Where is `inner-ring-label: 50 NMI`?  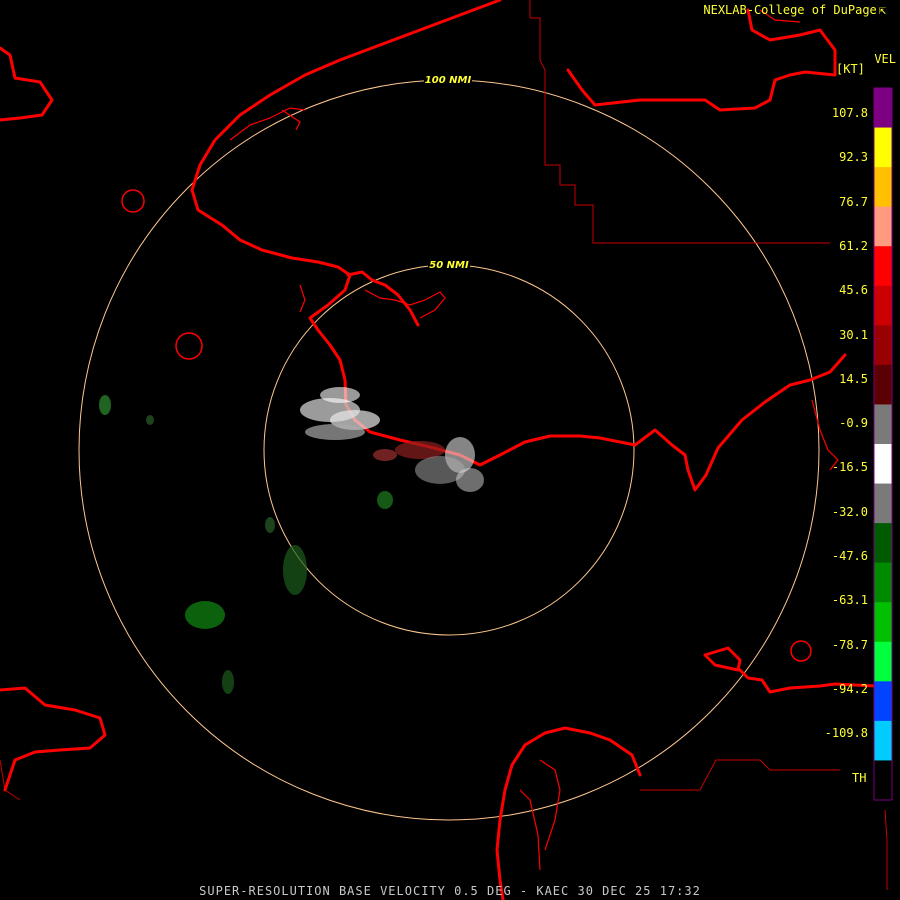 inner-ring-label: 50 NMI is located at coordinates (449, 265).